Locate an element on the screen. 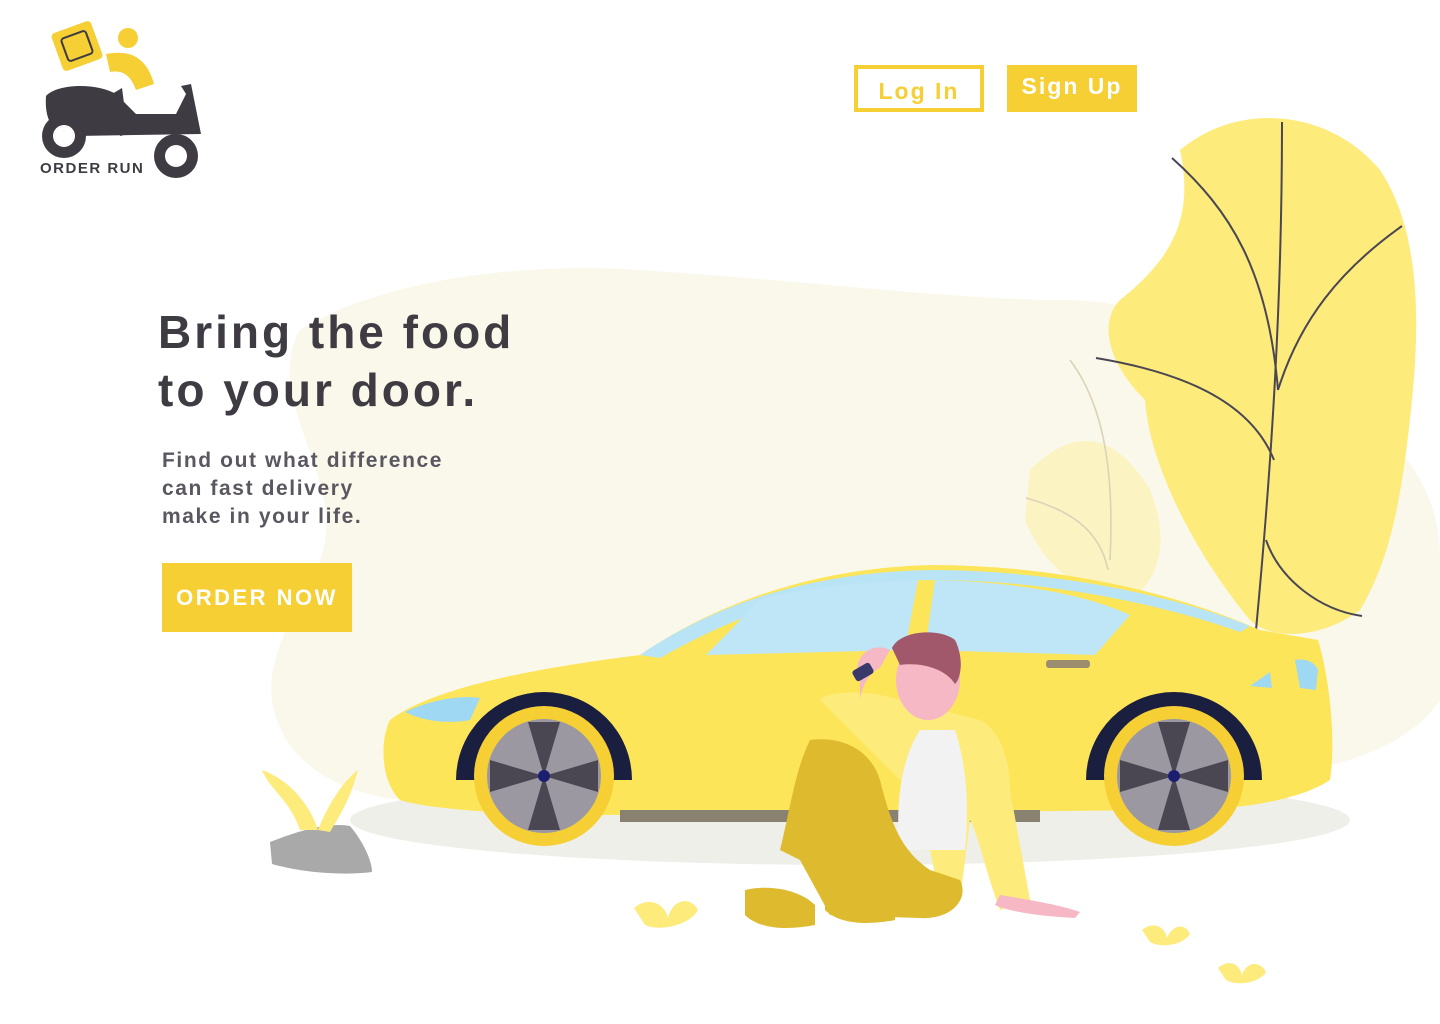 This screenshot has height=1024, width=1440. hero-title-line: to your door. is located at coordinates (318, 390).